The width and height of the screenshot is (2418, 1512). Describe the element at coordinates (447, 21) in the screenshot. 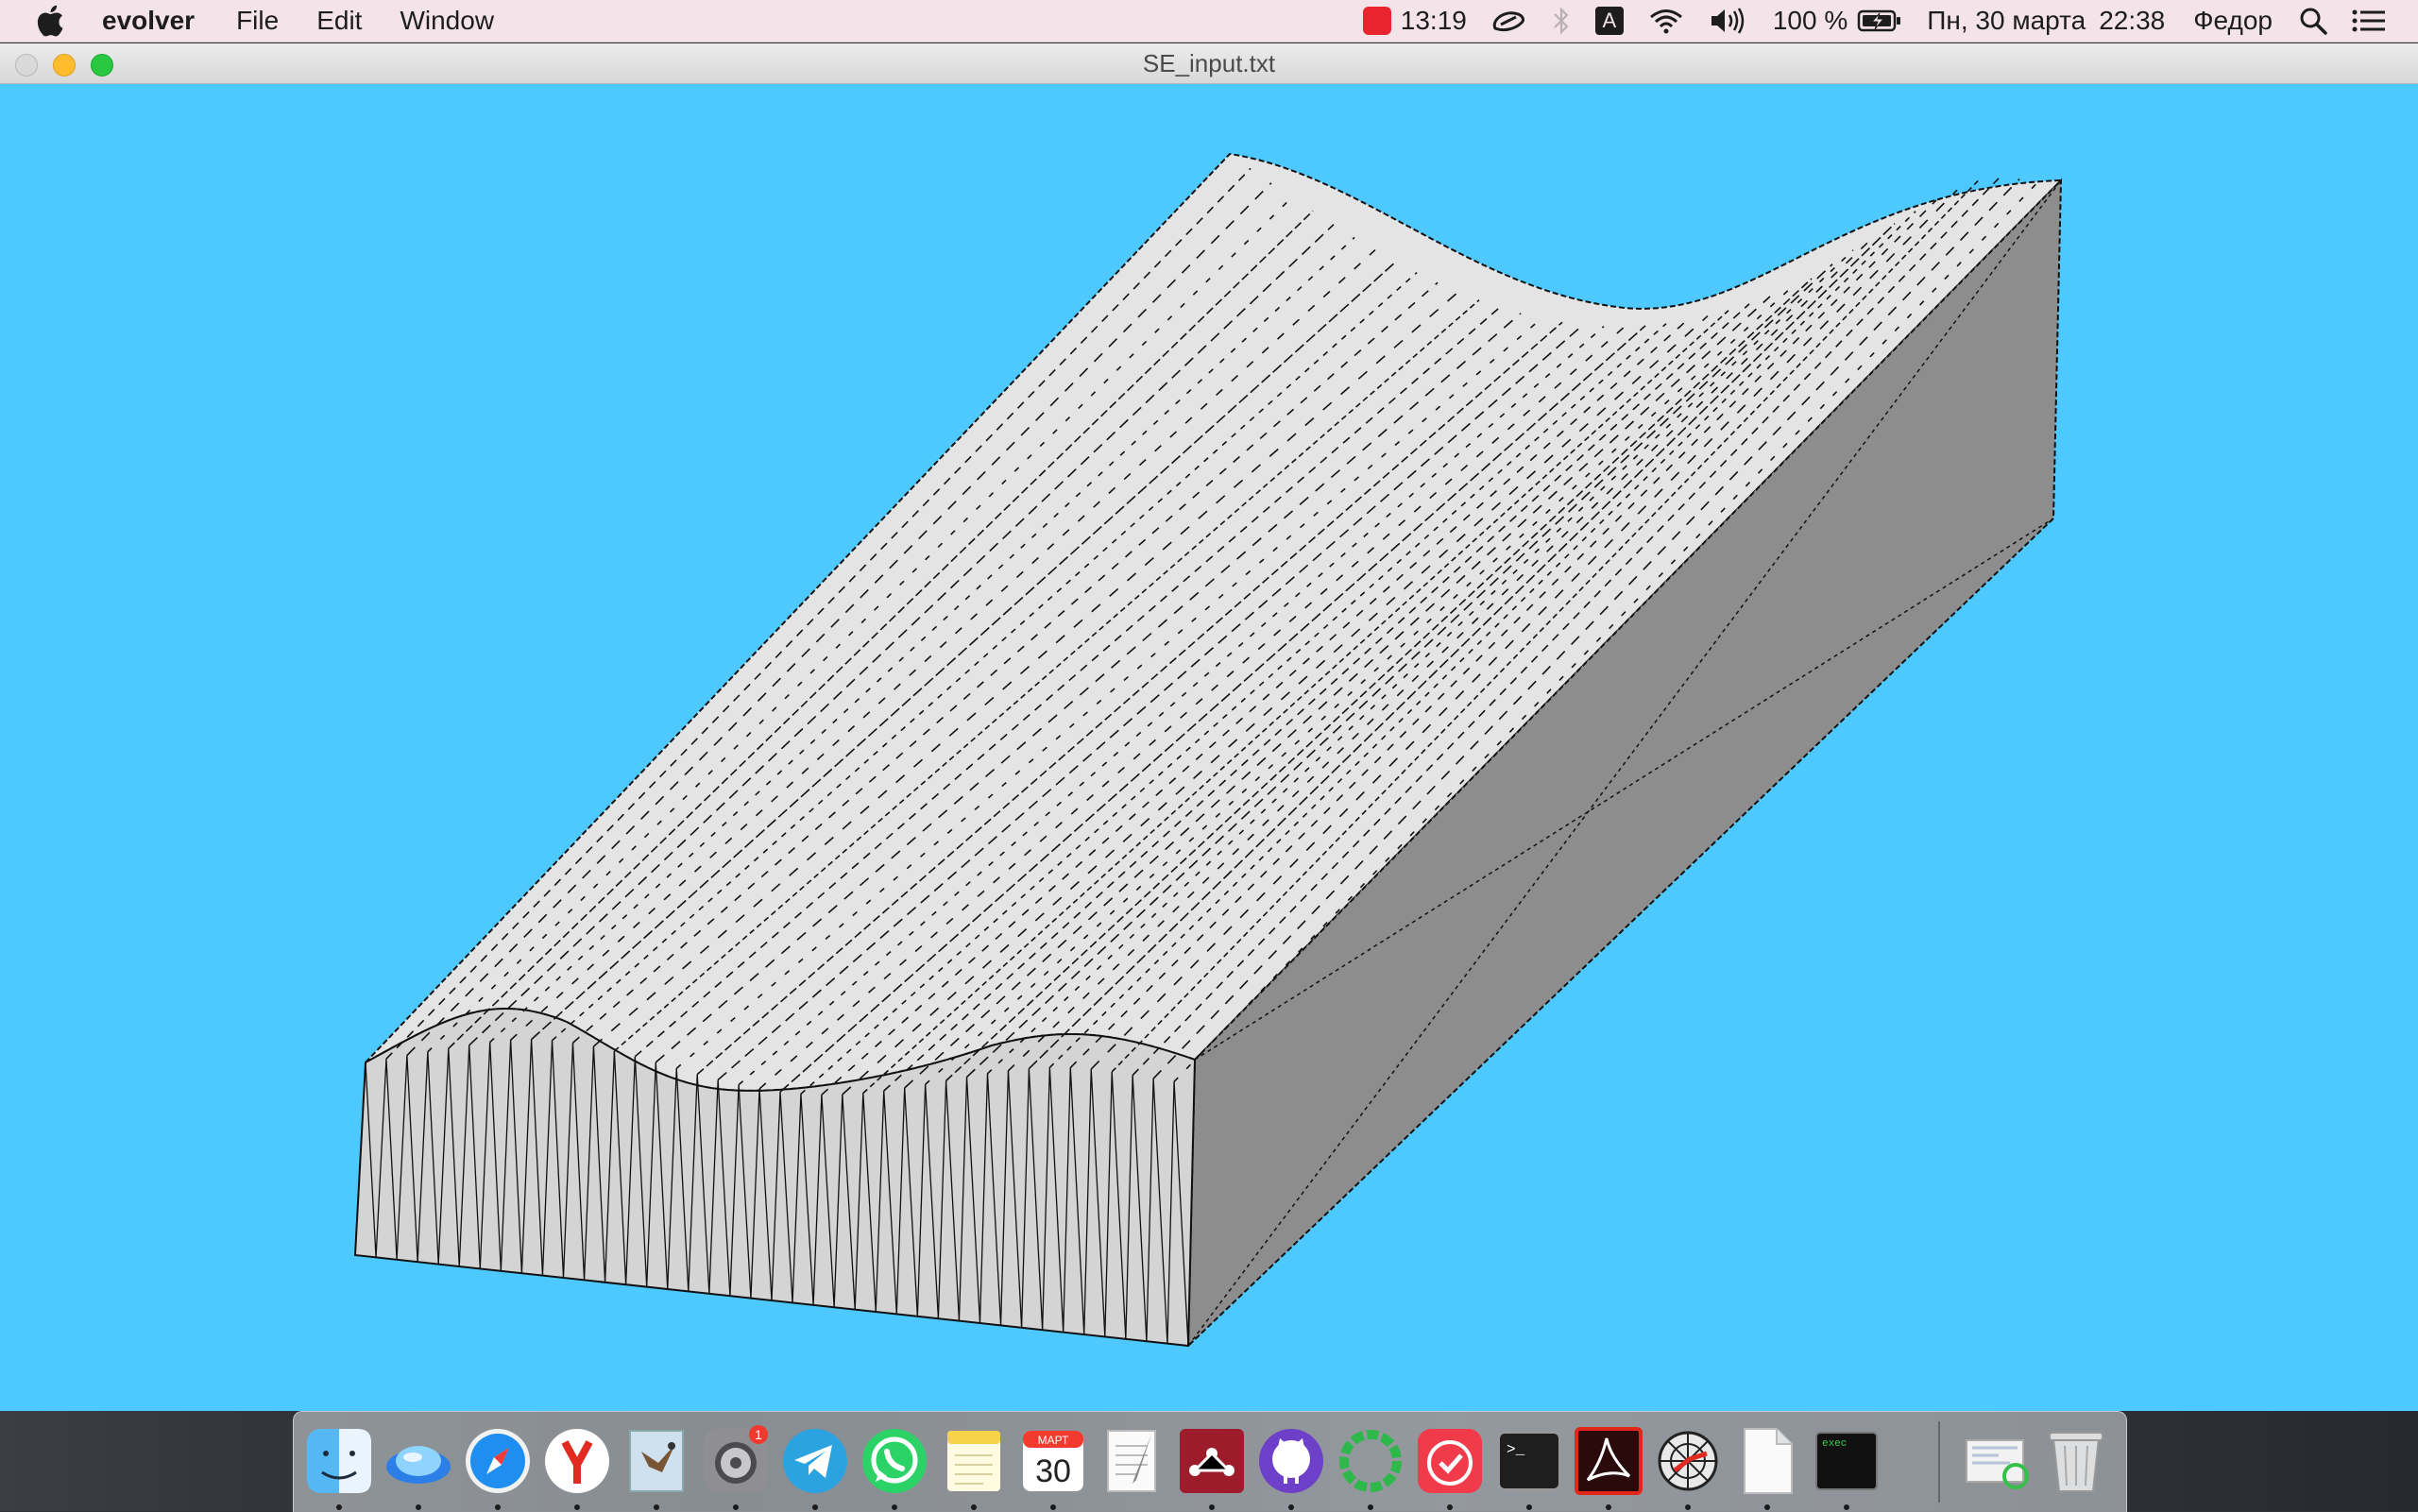

I see `window-menu: Window` at that location.